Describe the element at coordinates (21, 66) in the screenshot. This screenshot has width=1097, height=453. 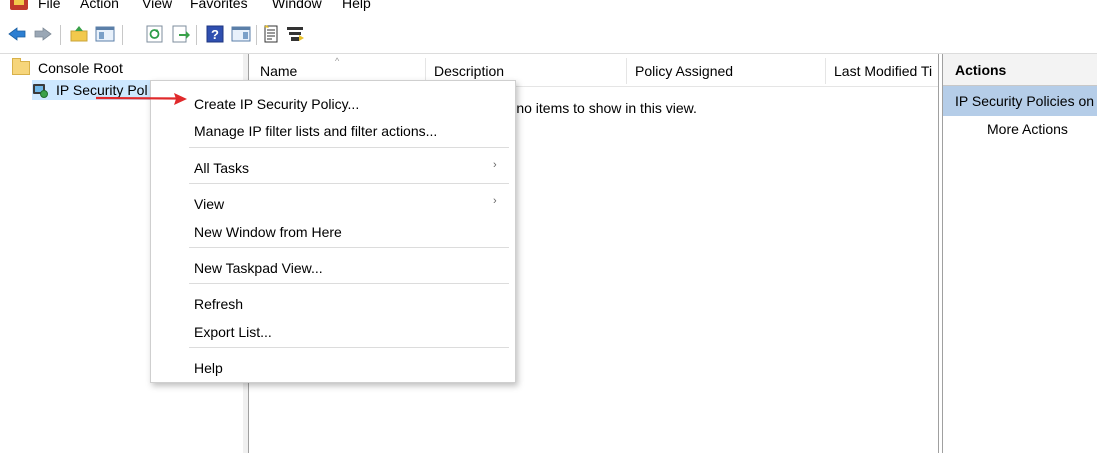
I see `folder-icon` at that location.